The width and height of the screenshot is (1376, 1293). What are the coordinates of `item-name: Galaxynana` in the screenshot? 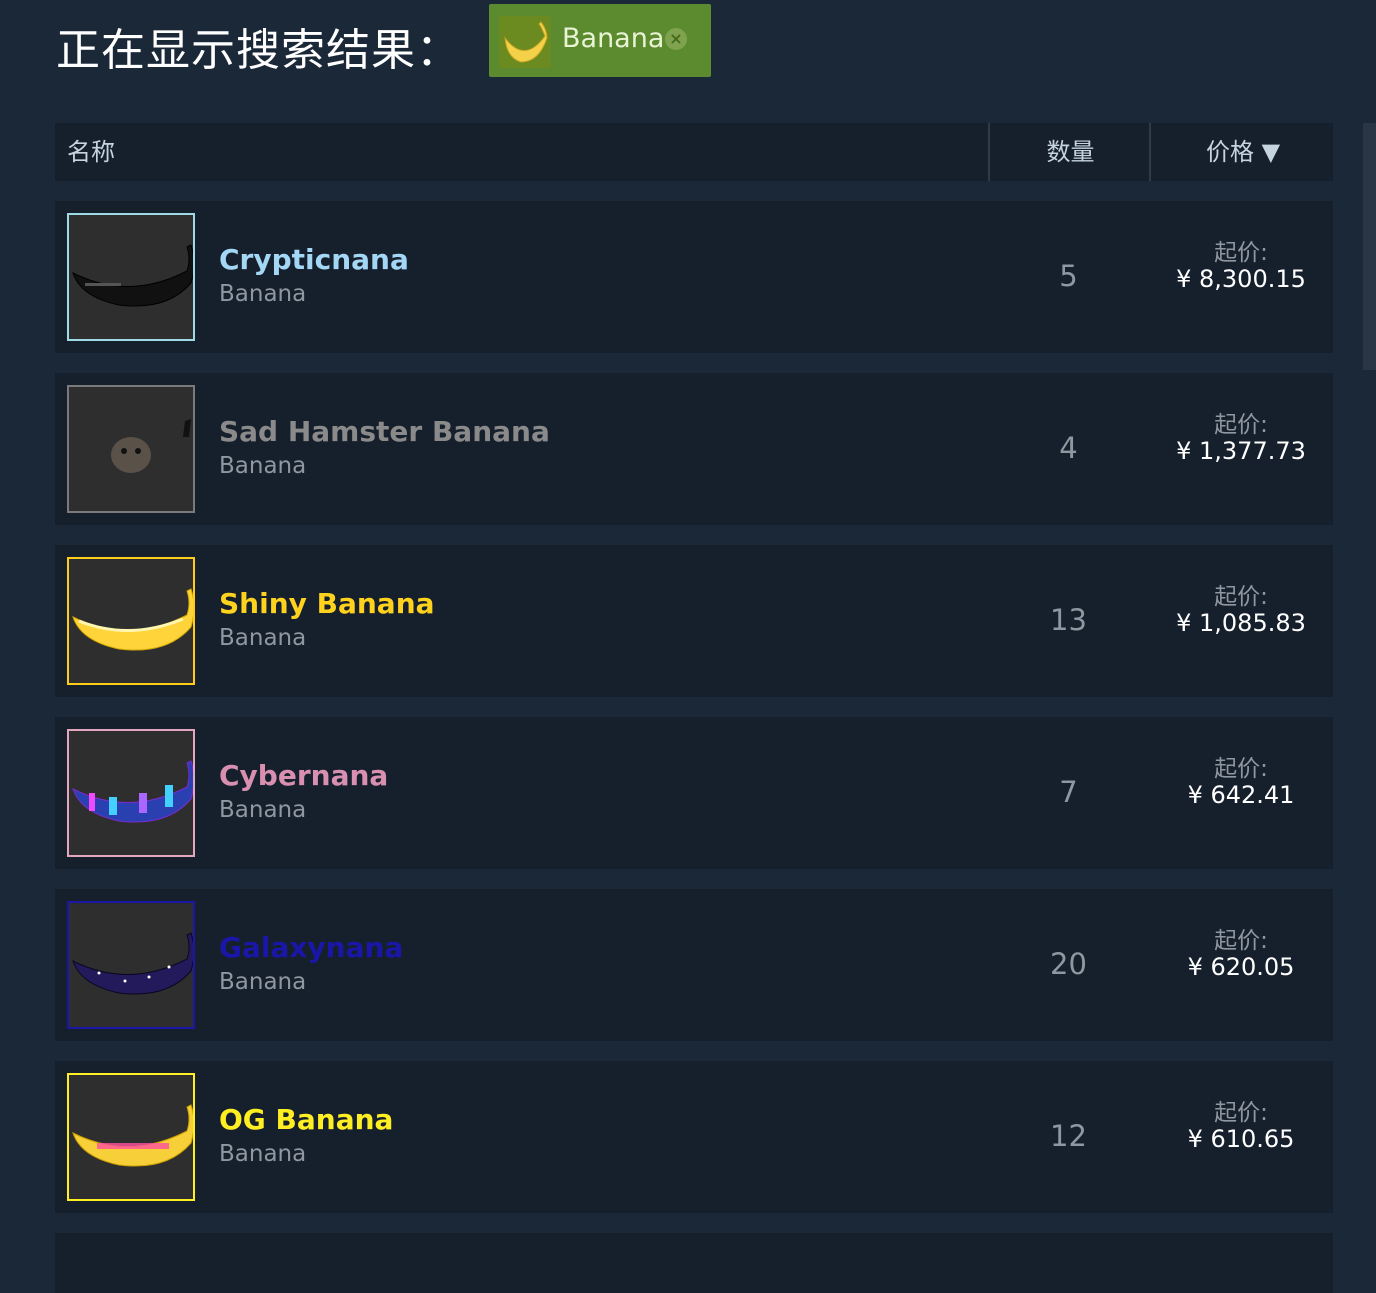 It's located at (311, 947).